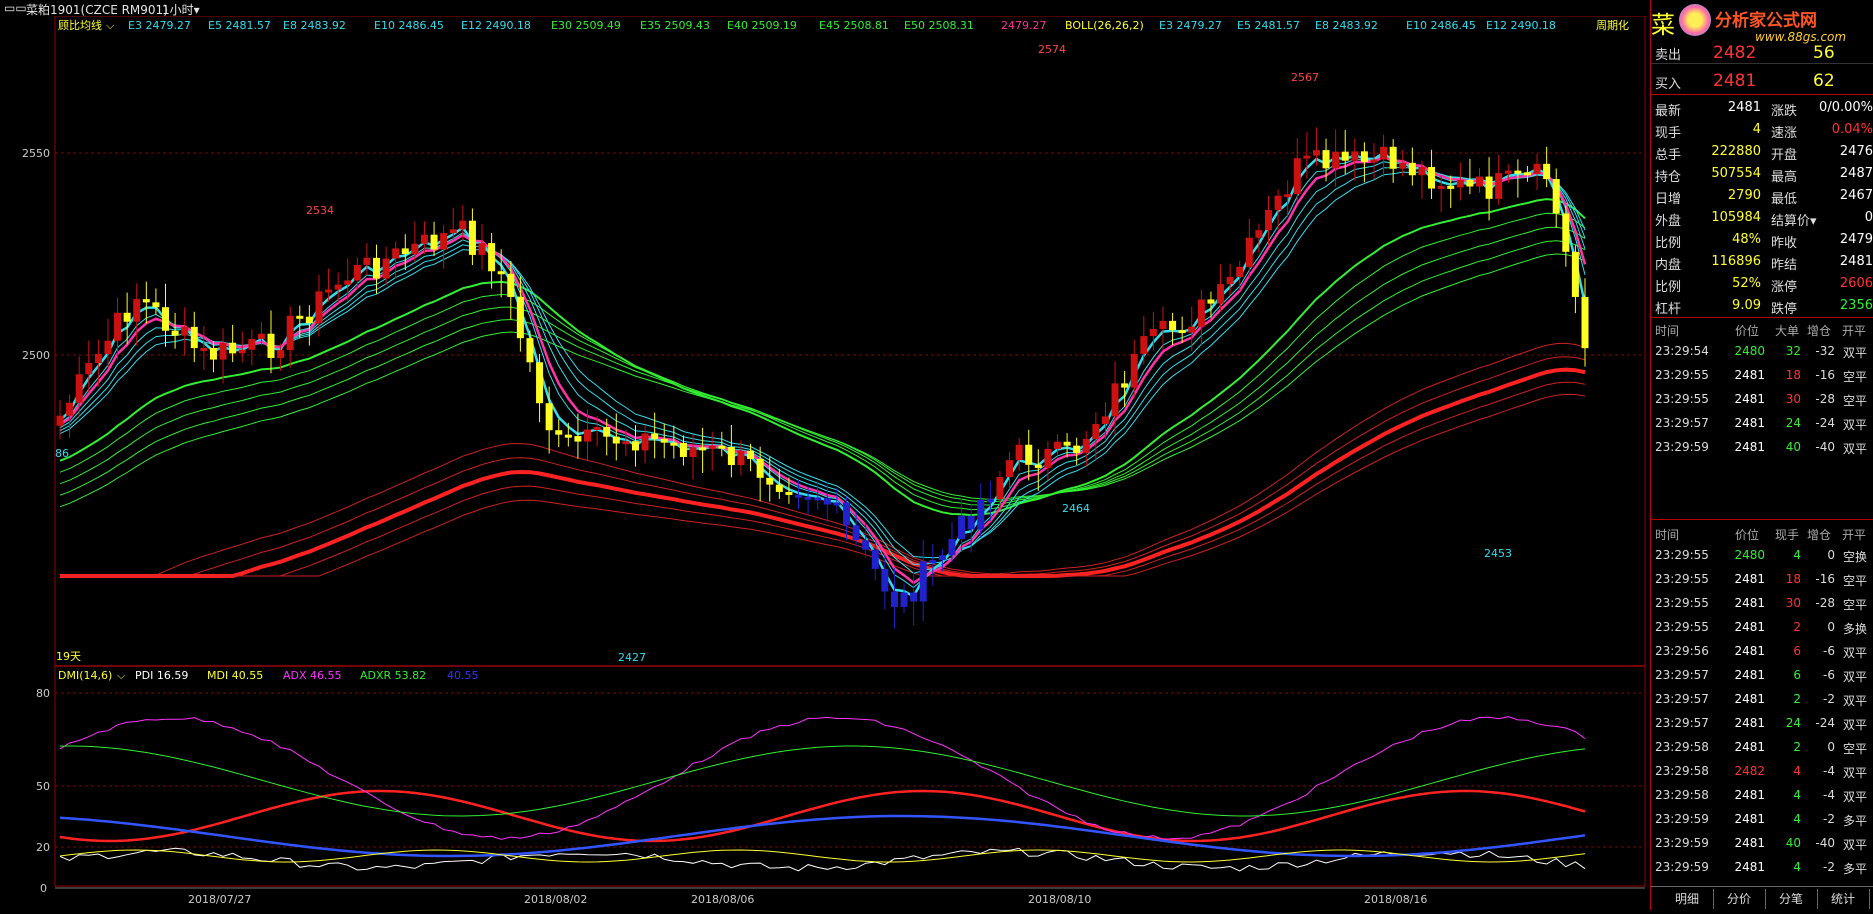 The image size is (1873, 914). Describe the element at coordinates (1854, 331) in the screenshot. I see `column-header: 开平` at that location.